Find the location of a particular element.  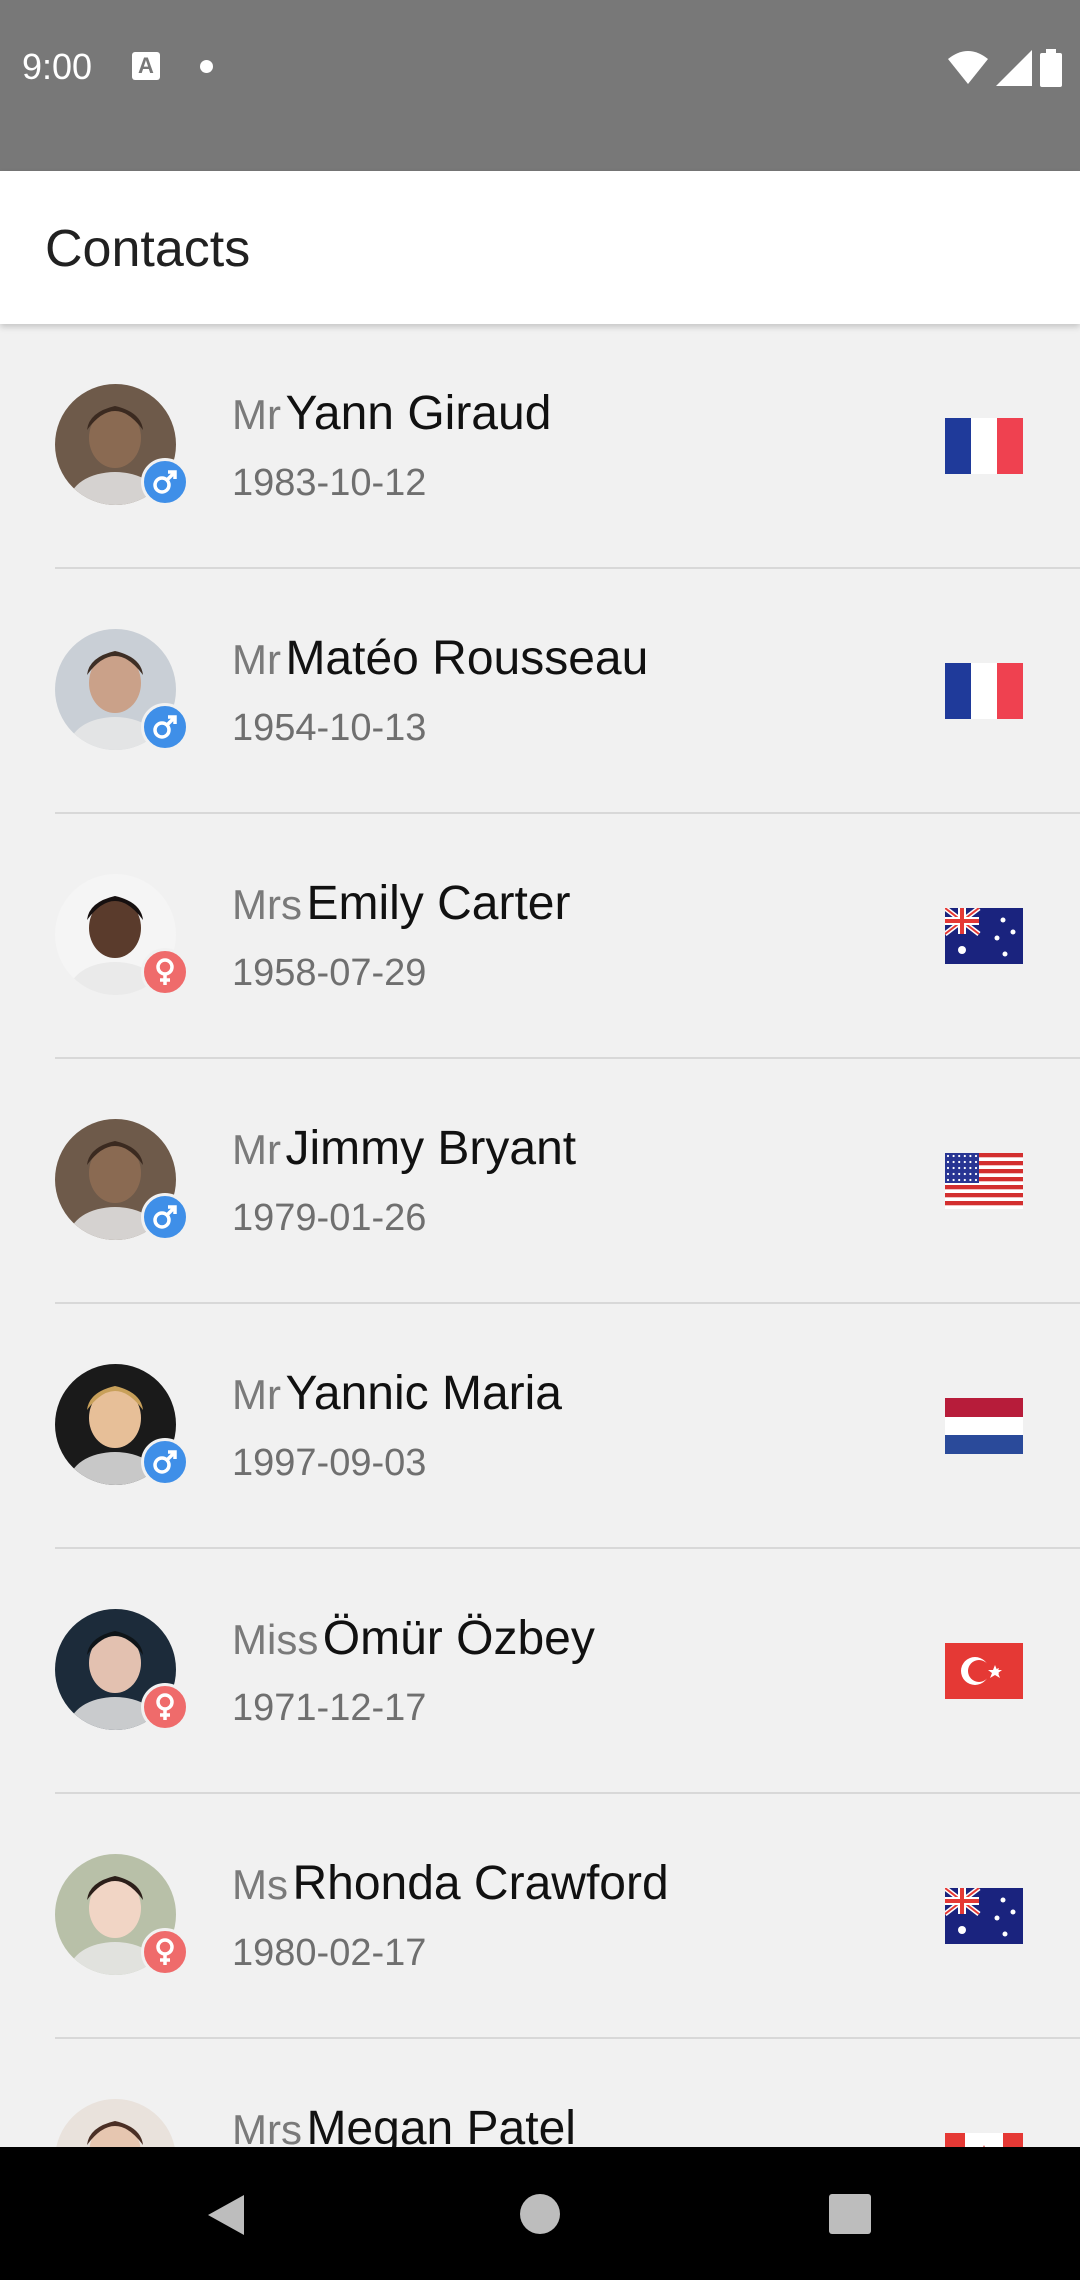

navigation-bar is located at coordinates (540, 2213).